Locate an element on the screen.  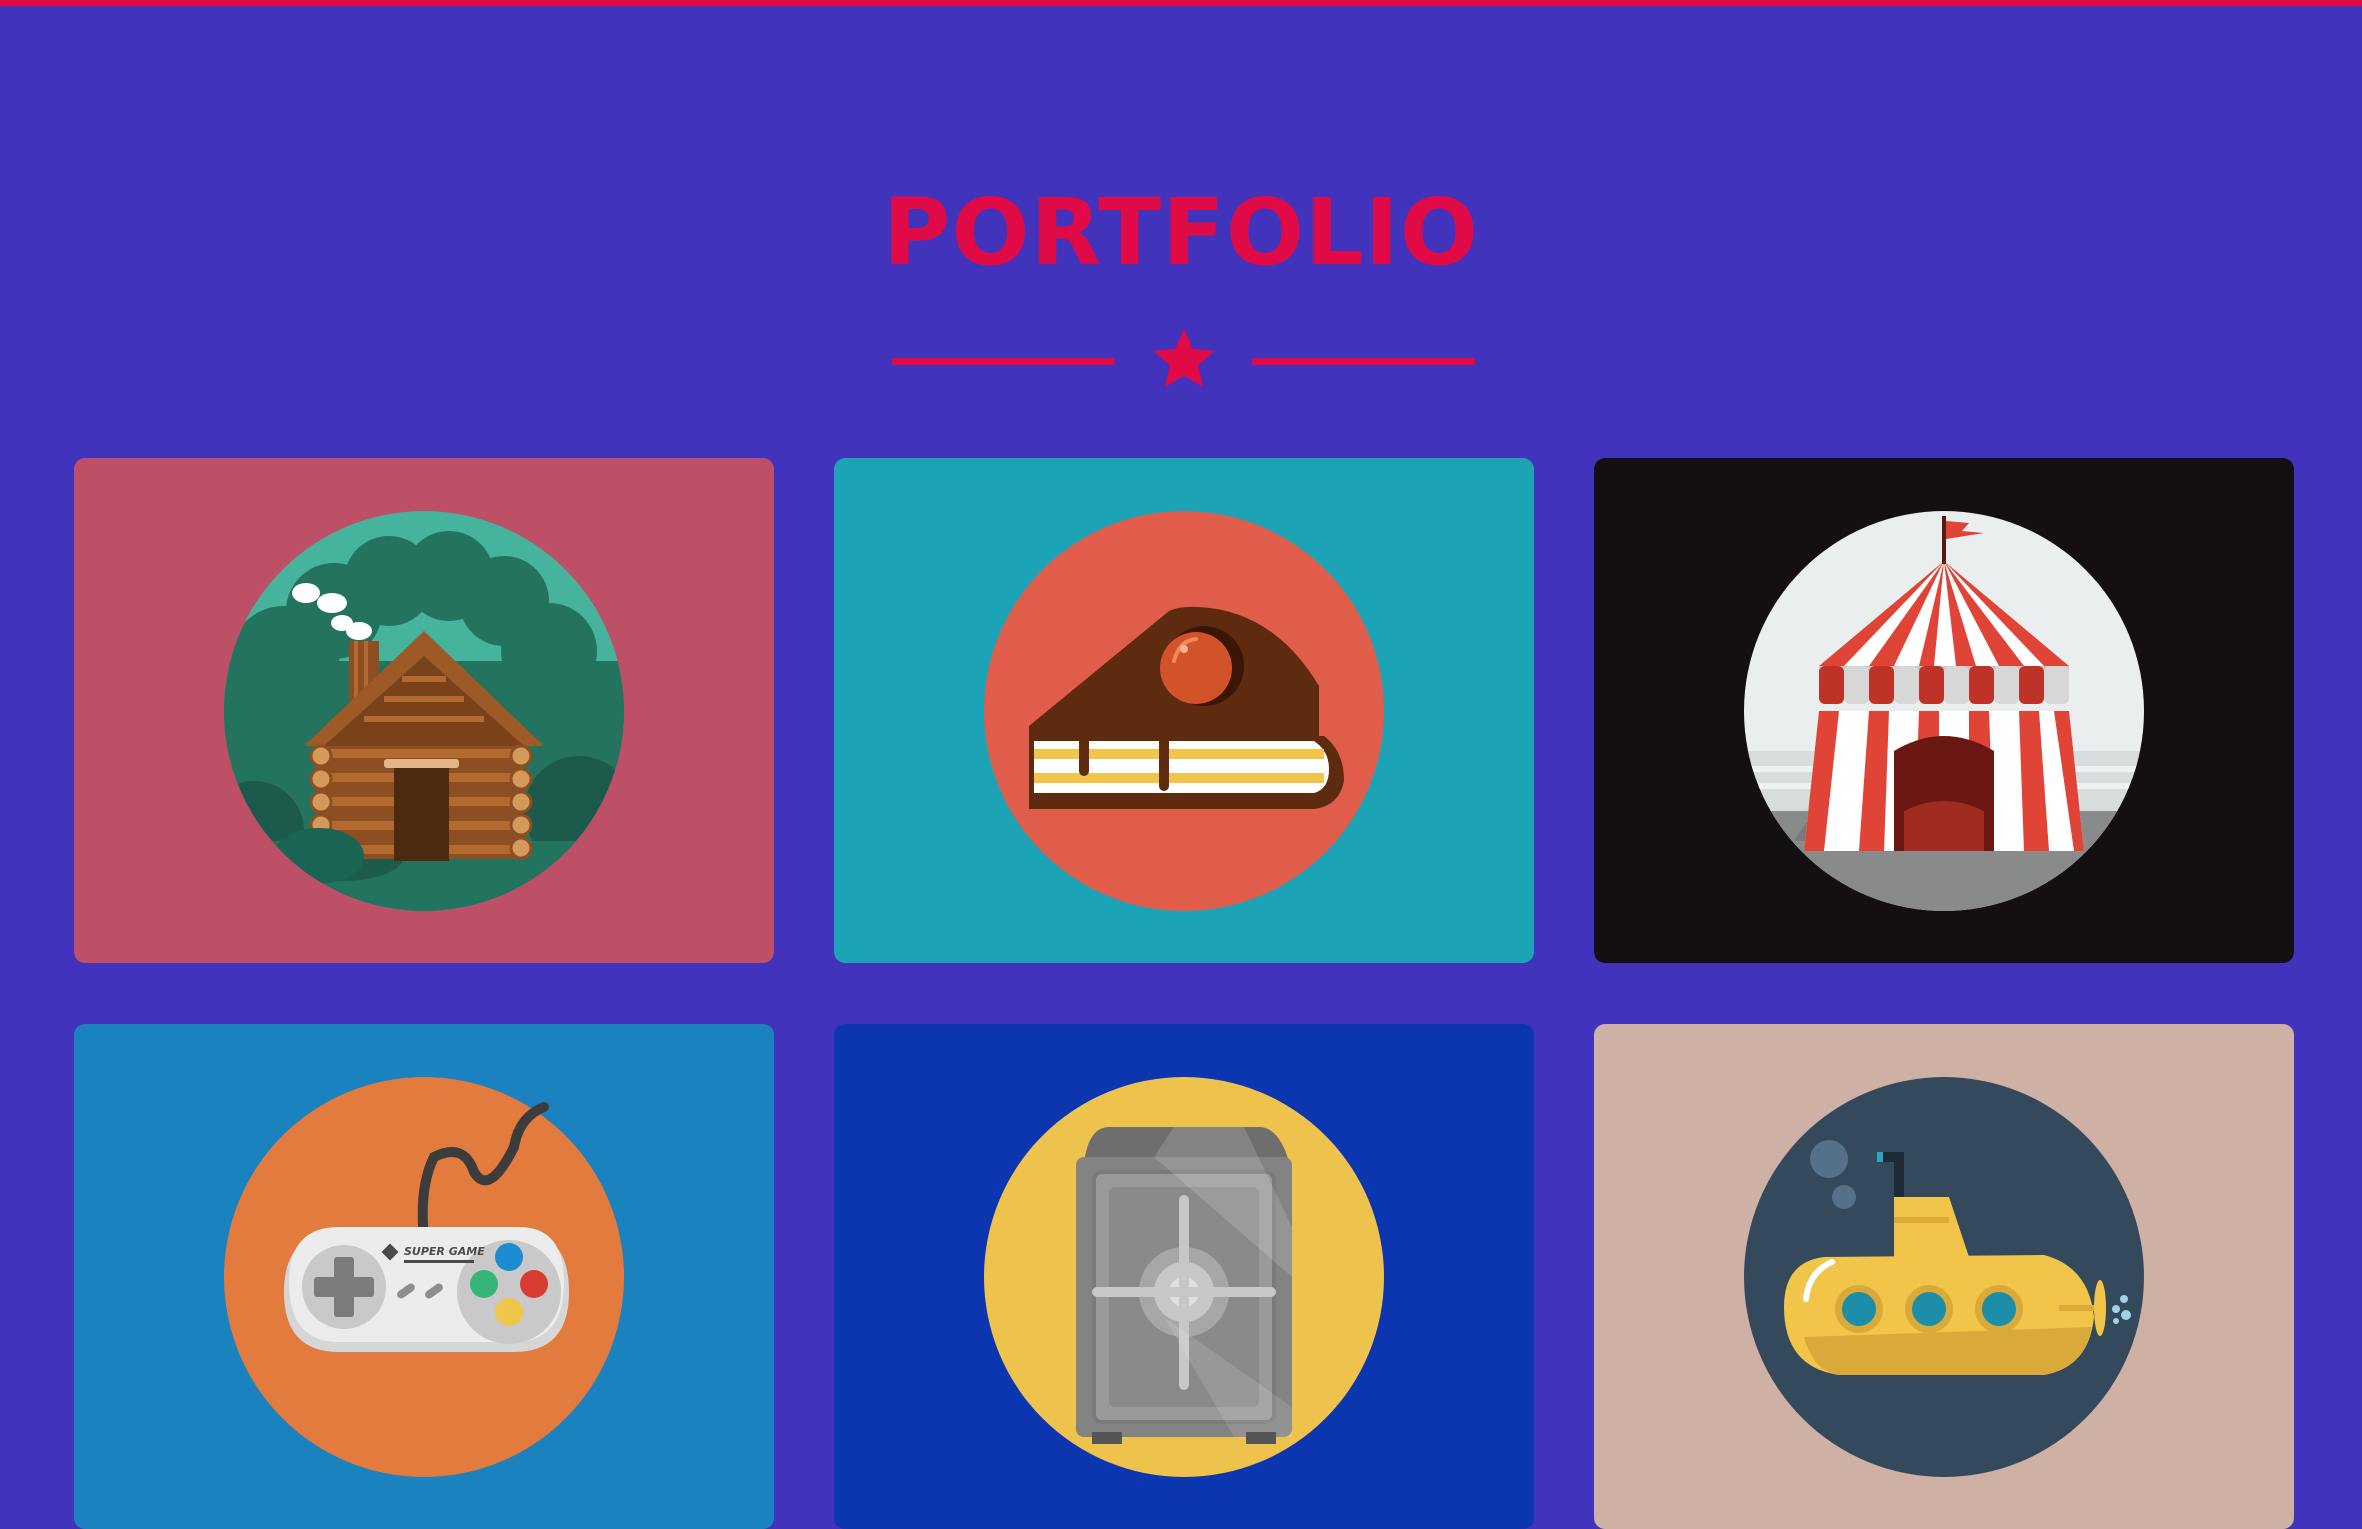
game-controller-icon: SUPER GAME is located at coordinates (424, 1277).